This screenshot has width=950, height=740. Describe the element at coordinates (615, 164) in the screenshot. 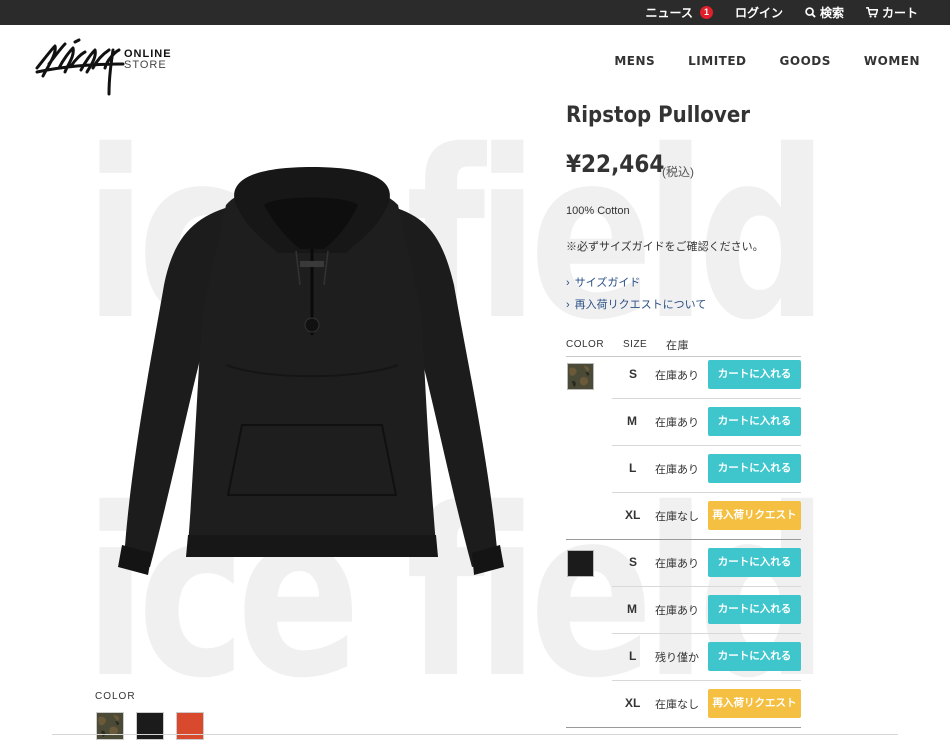

I see `product-price: ¥22,464` at that location.